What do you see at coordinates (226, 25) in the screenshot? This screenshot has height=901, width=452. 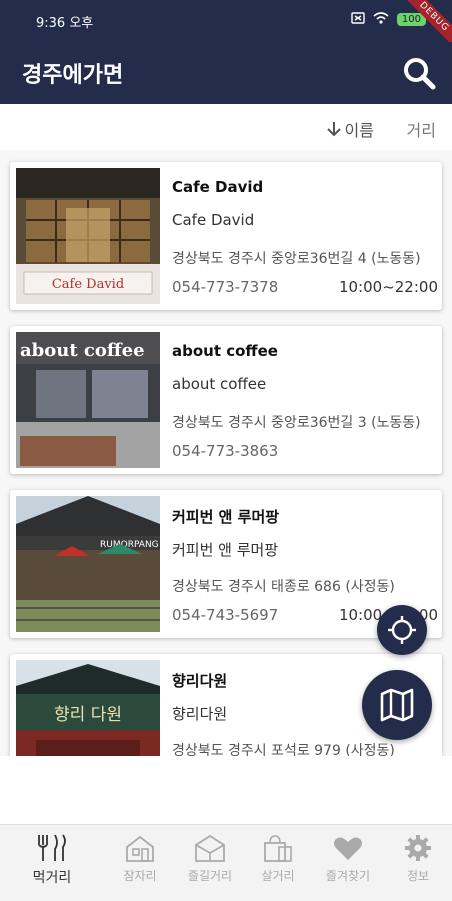 I see `status-bar: 9:36 오후 100 DEBUG` at bounding box center [226, 25].